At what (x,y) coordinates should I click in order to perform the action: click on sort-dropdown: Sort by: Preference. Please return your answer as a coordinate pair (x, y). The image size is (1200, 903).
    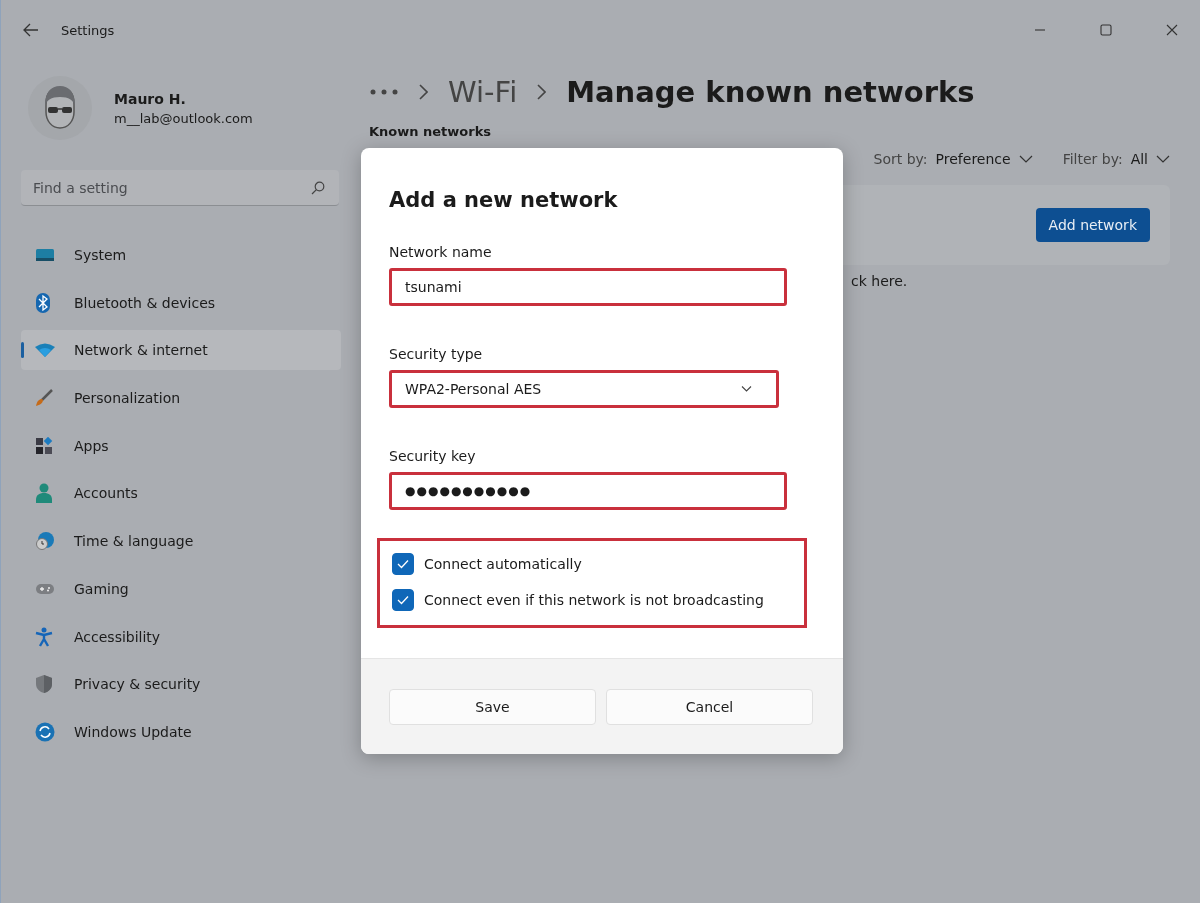
    Looking at the image, I should click on (953, 159).